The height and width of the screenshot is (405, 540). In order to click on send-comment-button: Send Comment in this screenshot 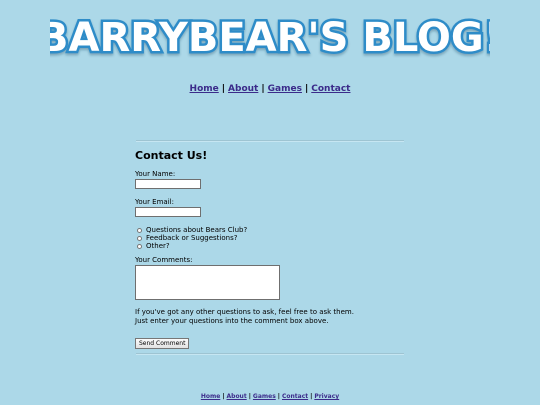, I will do `click(162, 343)`.